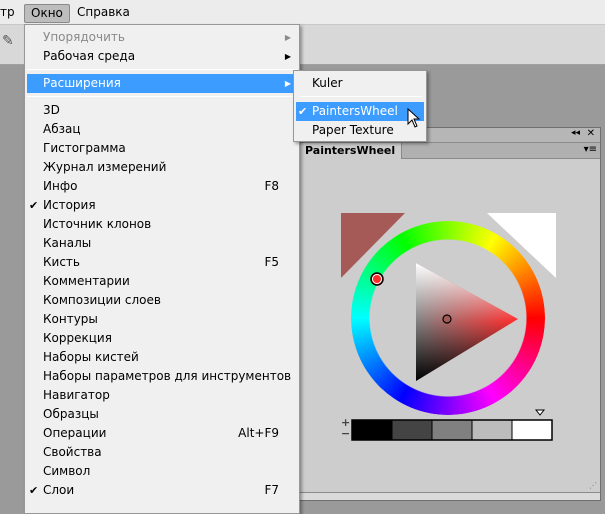 The width and height of the screenshot is (605, 514). What do you see at coordinates (162, 281) in the screenshot?
I see `menu-item: Комментарии` at bounding box center [162, 281].